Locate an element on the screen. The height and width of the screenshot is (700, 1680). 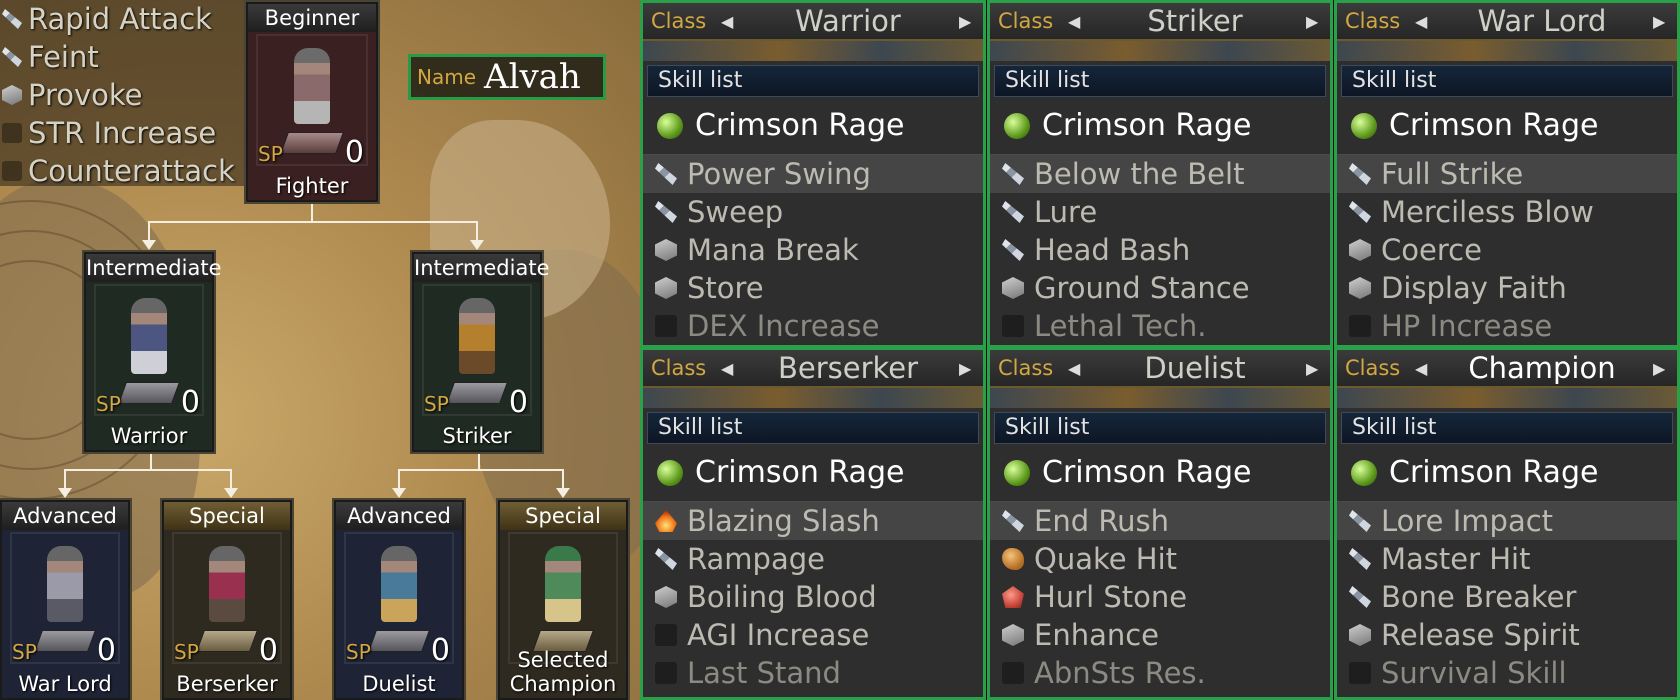
job-node-fighter: Beginner SP 0 Fighter is located at coordinates (312, 102).